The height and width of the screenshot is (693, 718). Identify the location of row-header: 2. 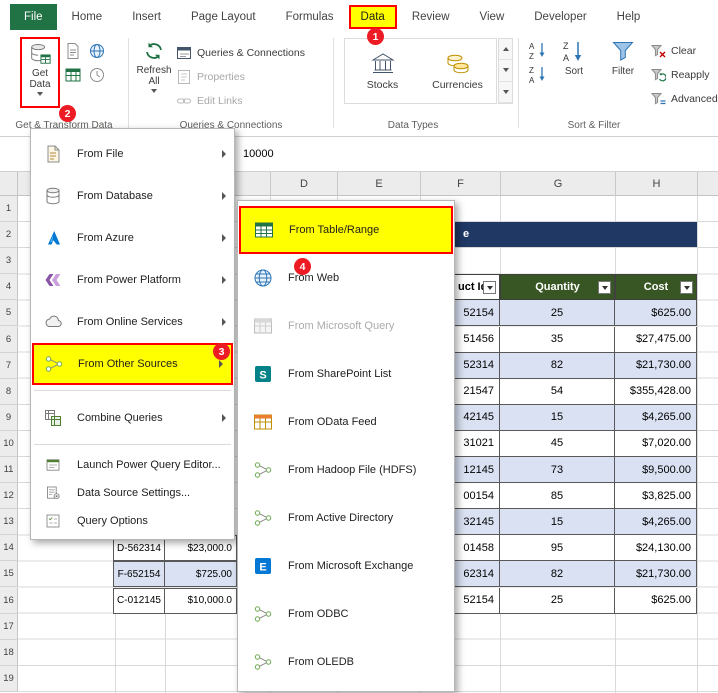
(9, 235).